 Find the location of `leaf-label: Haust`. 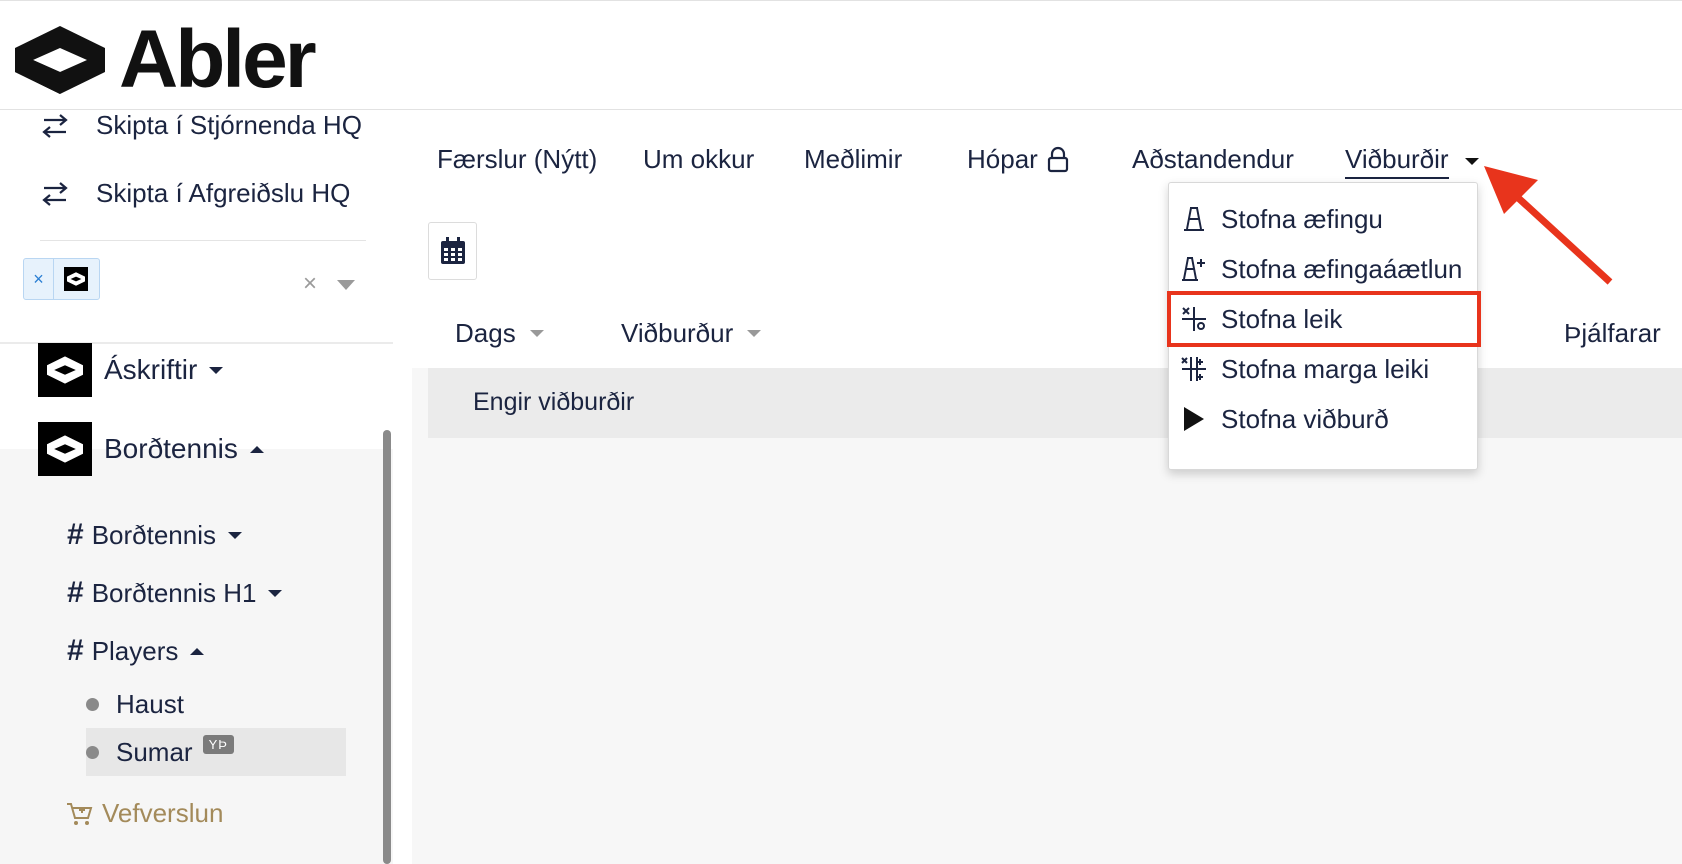

leaf-label: Haust is located at coordinates (150, 703).